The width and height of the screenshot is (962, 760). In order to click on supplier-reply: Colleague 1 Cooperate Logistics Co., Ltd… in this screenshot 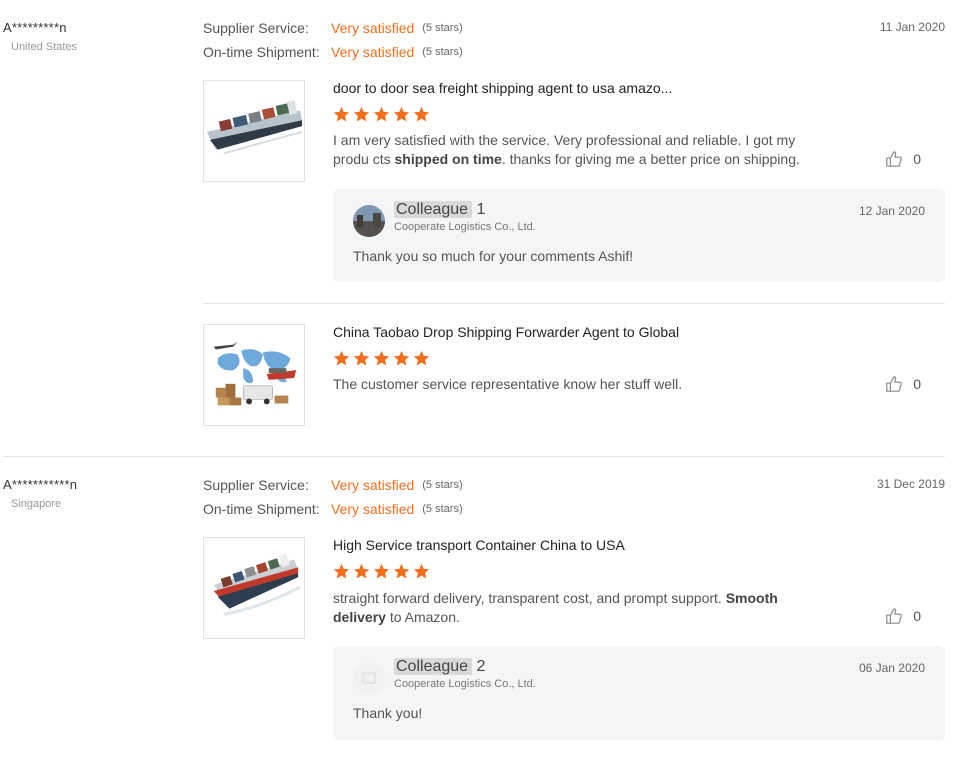, I will do `click(639, 235)`.